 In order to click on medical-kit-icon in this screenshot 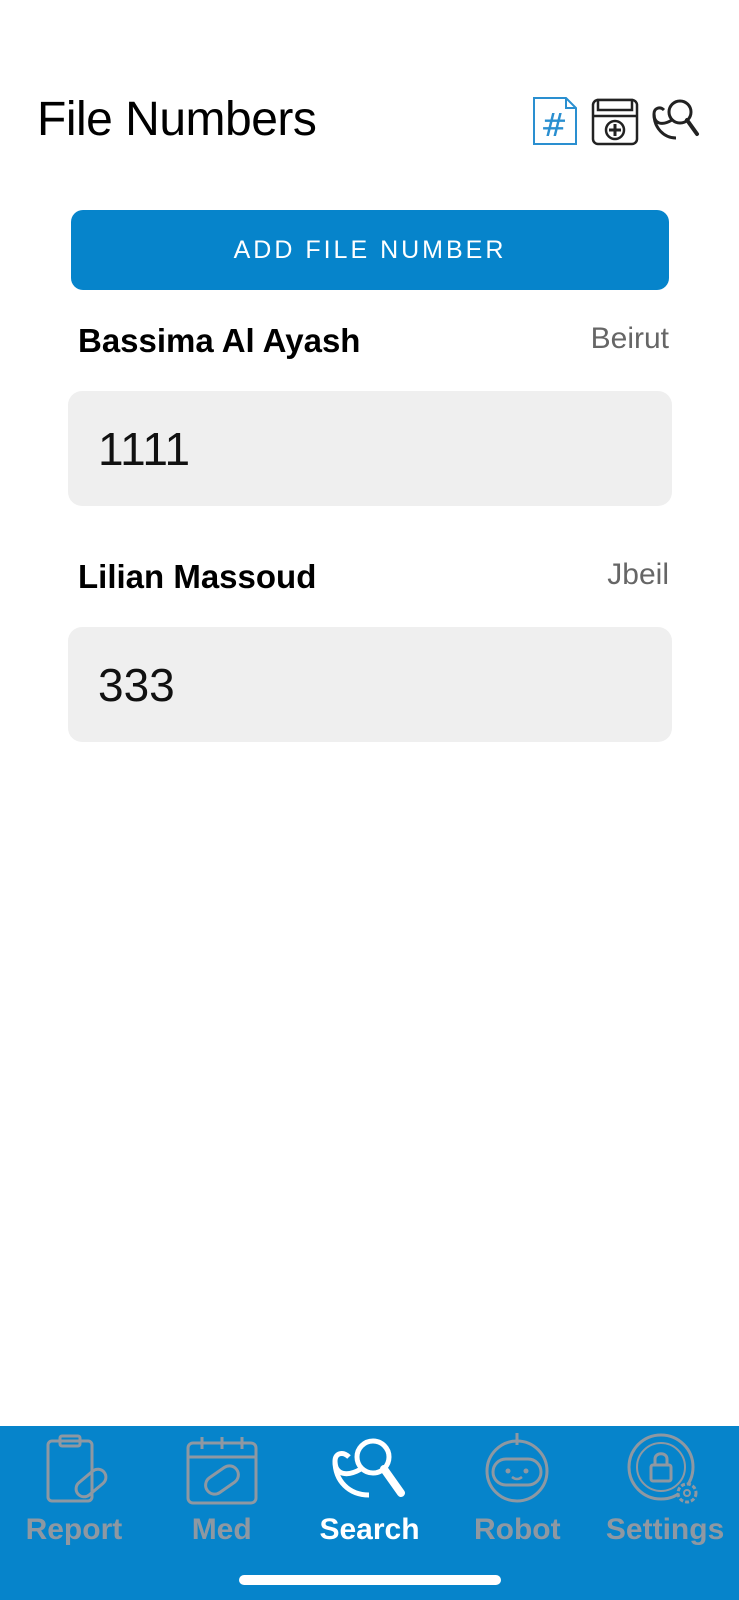, I will do `click(615, 121)`.